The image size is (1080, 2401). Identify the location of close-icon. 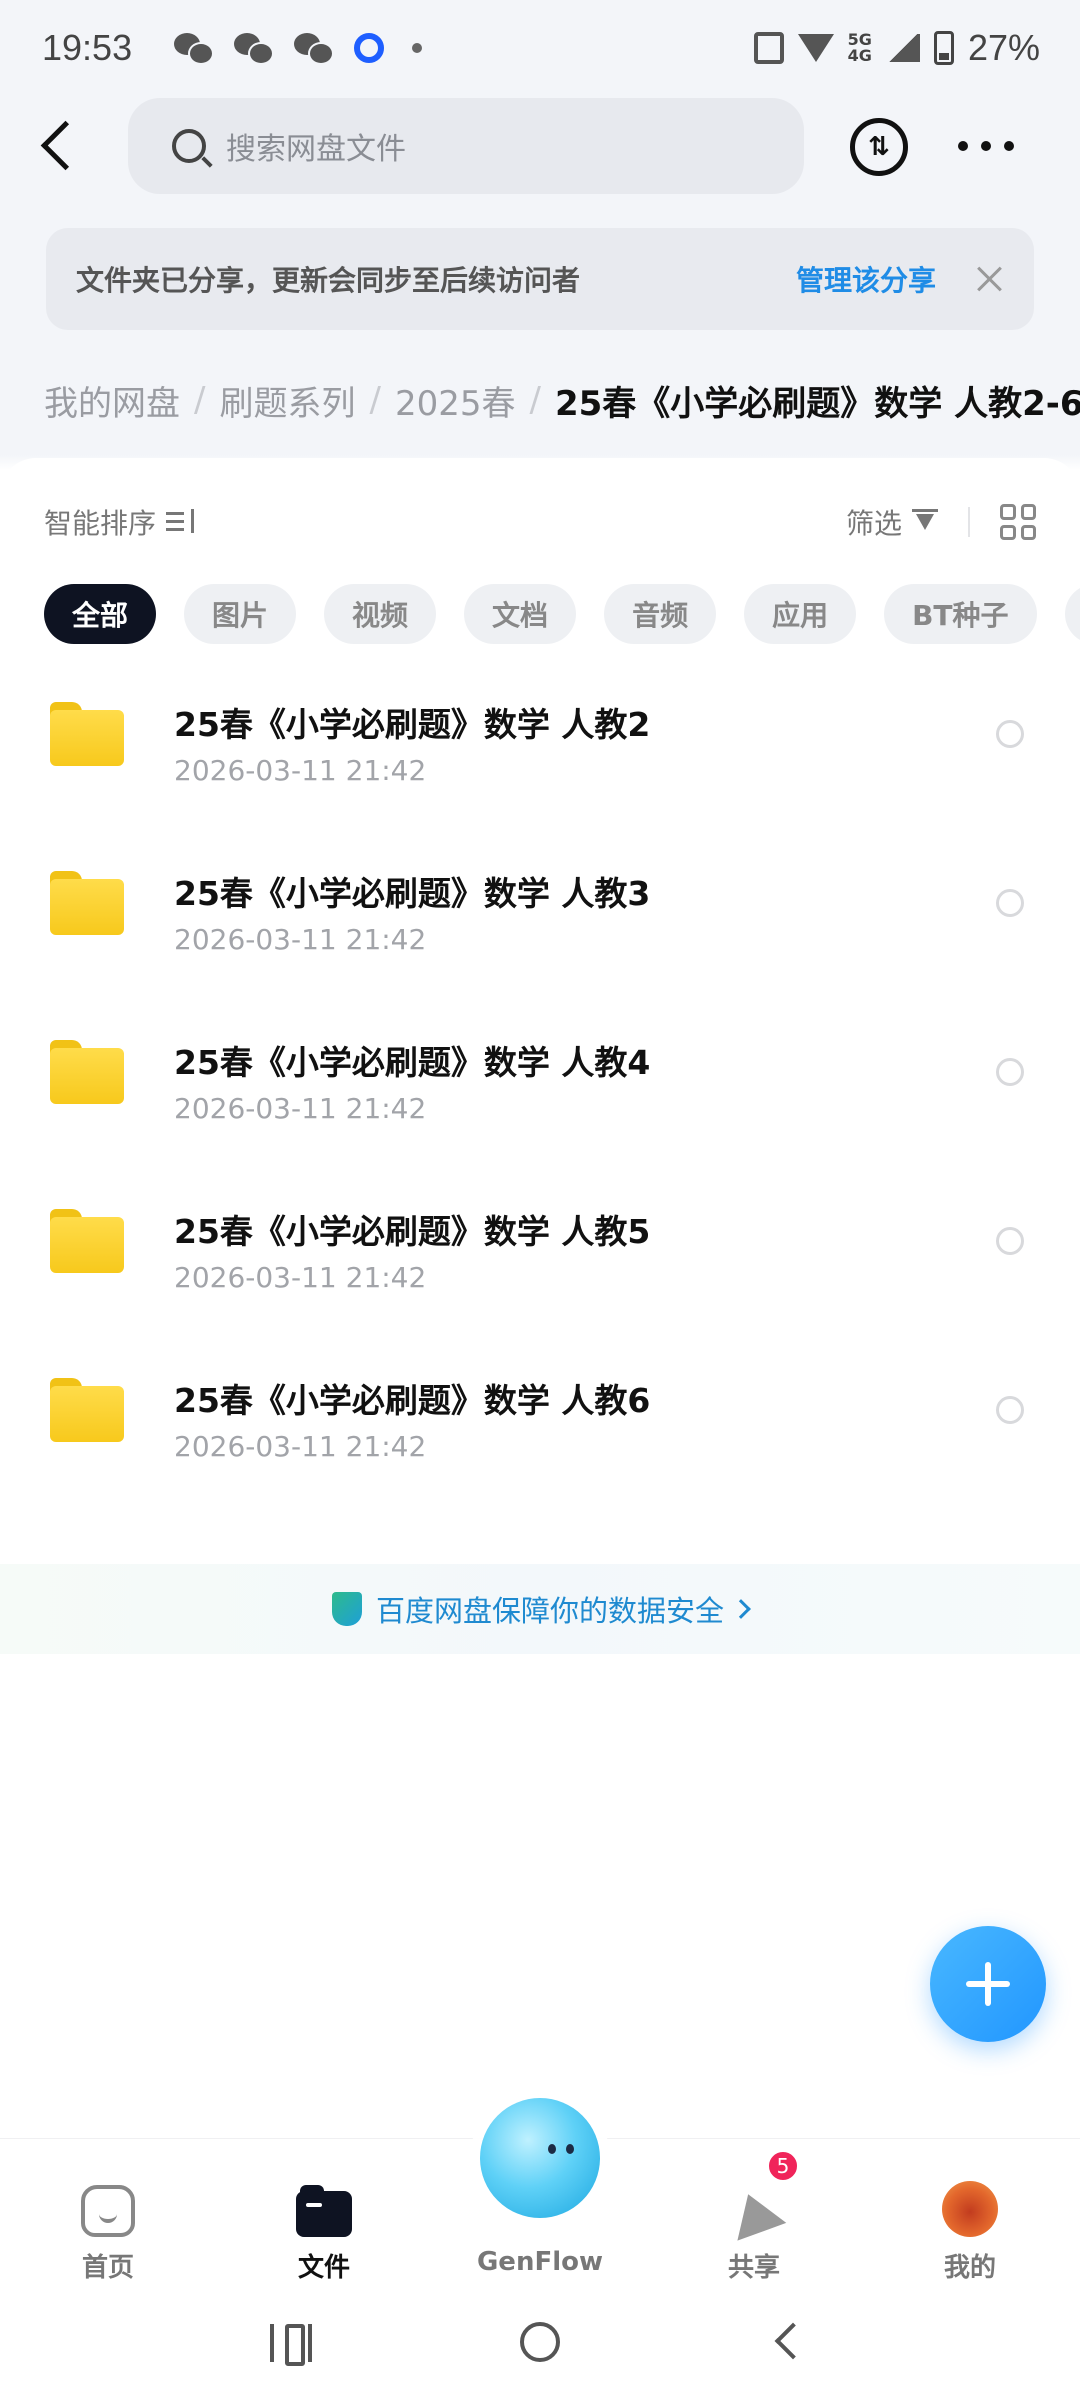
(990, 279).